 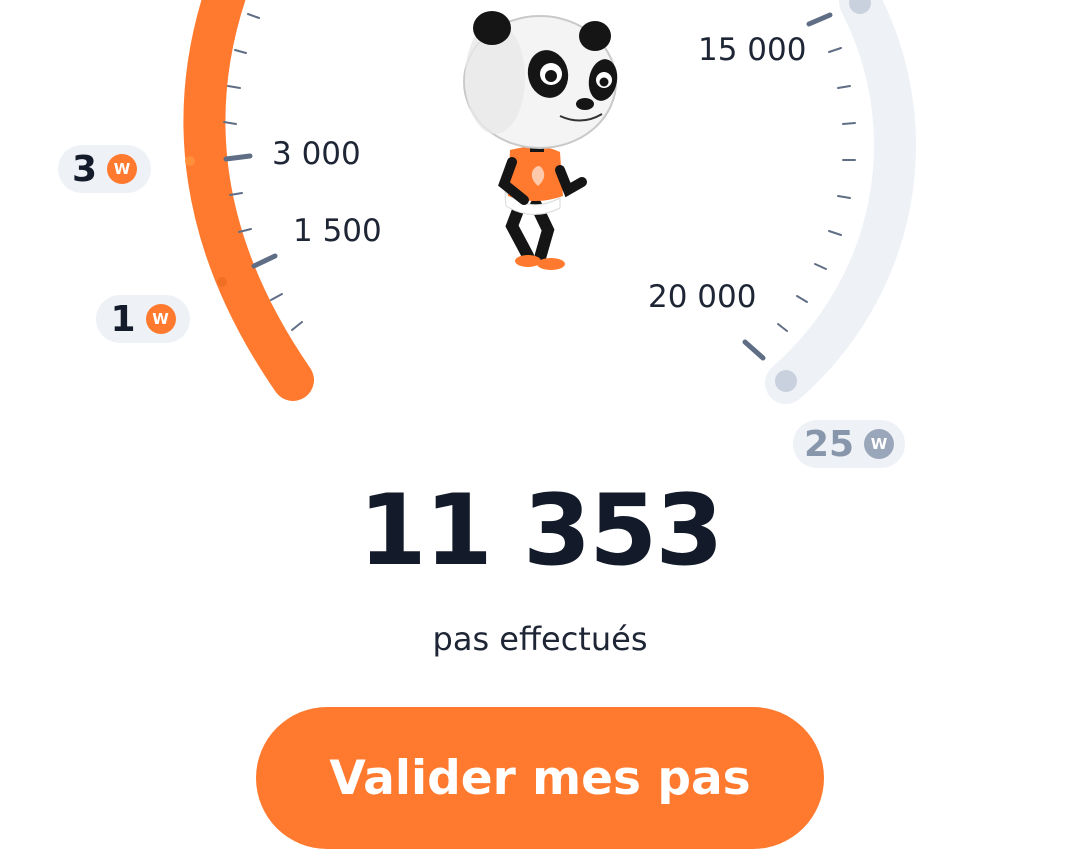 What do you see at coordinates (786, 381) in the screenshot?
I see `gauge-end-knob` at bounding box center [786, 381].